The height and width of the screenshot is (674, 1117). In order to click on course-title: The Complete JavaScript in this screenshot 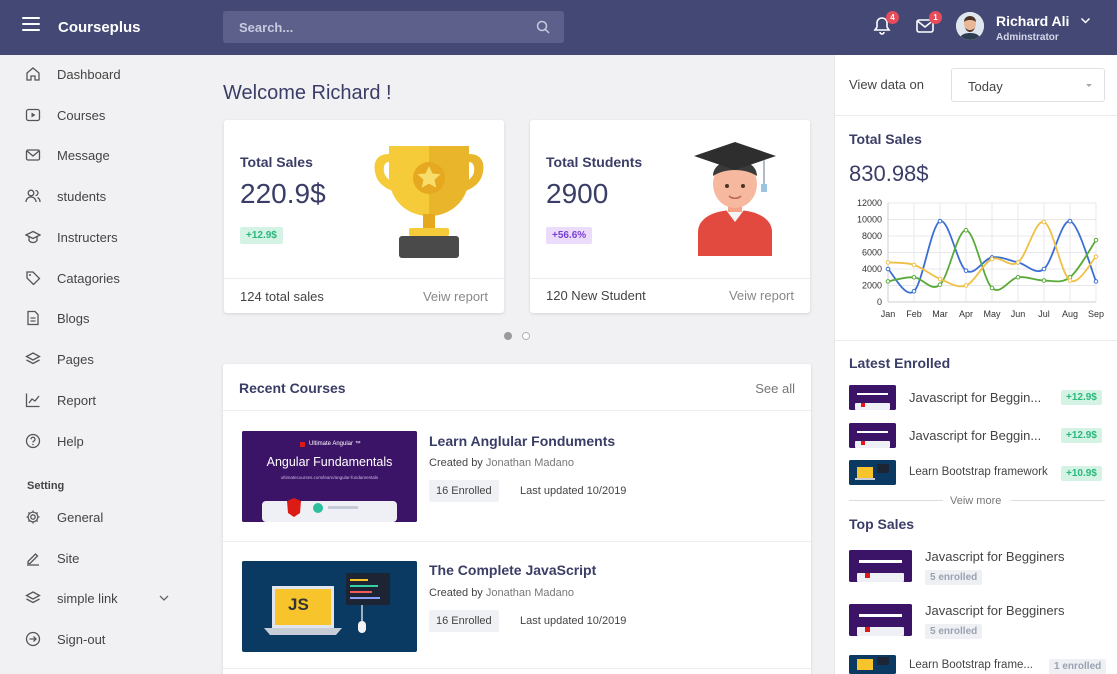, I will do `click(512, 570)`.